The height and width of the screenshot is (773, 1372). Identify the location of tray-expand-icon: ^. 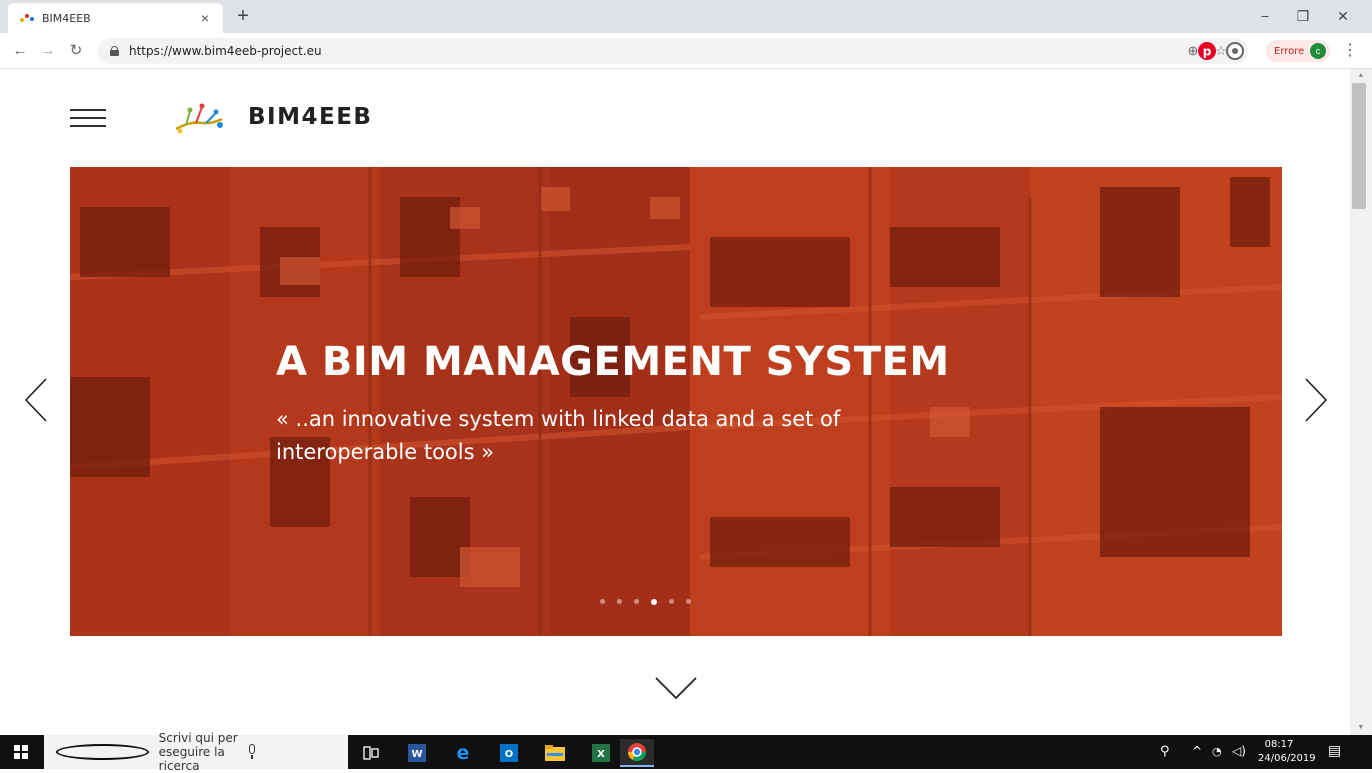
(1197, 751).